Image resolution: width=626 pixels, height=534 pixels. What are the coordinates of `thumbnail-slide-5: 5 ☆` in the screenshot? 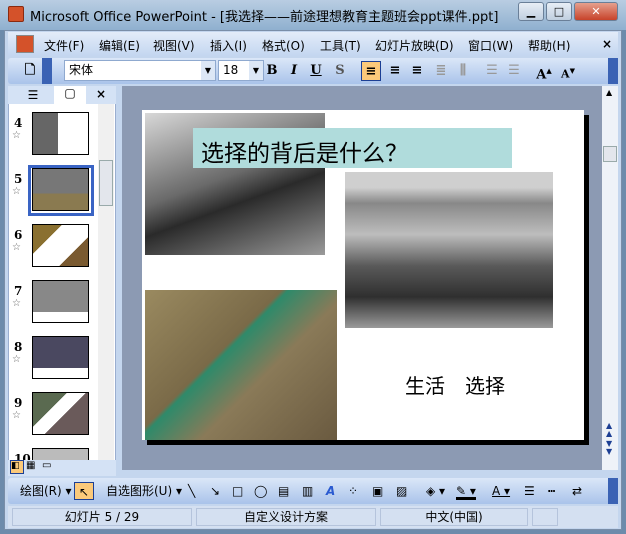 It's located at (54, 191).